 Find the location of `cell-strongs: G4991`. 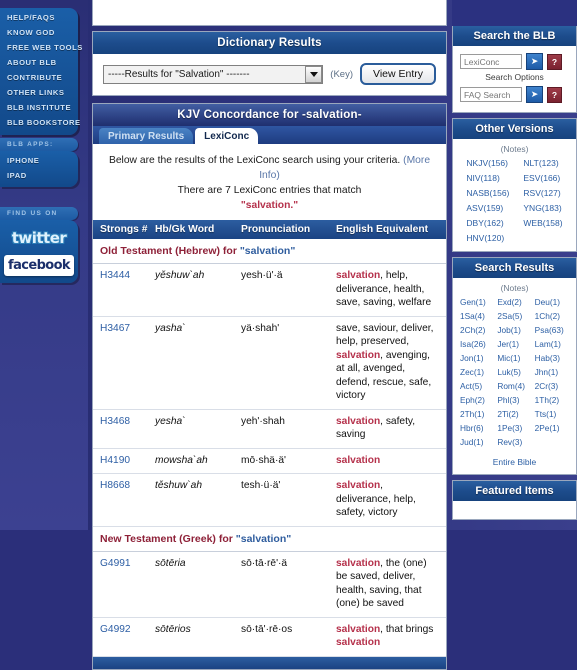

cell-strongs: G4991 is located at coordinates (124, 584).